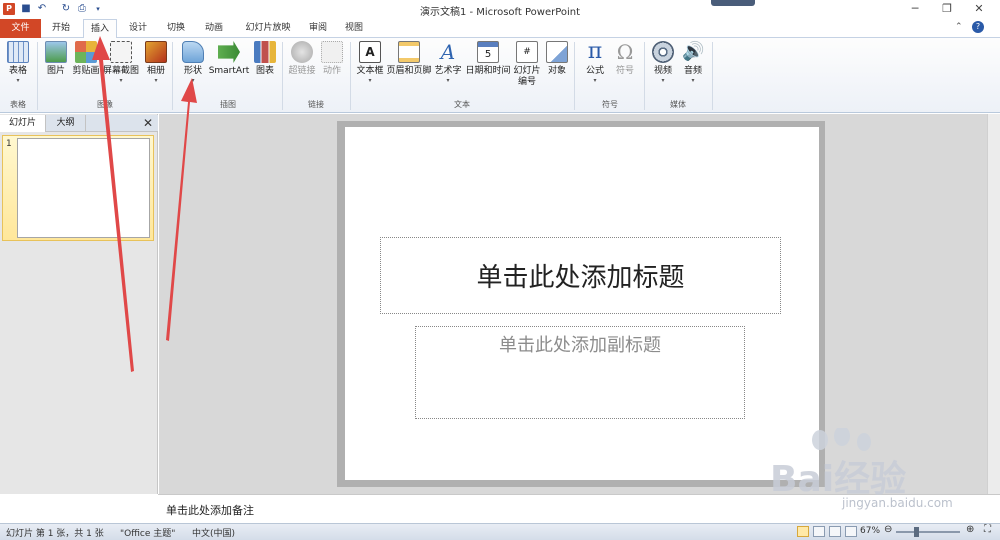  Describe the element at coordinates (595, 69) in the screenshot. I see `equation-button: π 公式 ▾` at that location.